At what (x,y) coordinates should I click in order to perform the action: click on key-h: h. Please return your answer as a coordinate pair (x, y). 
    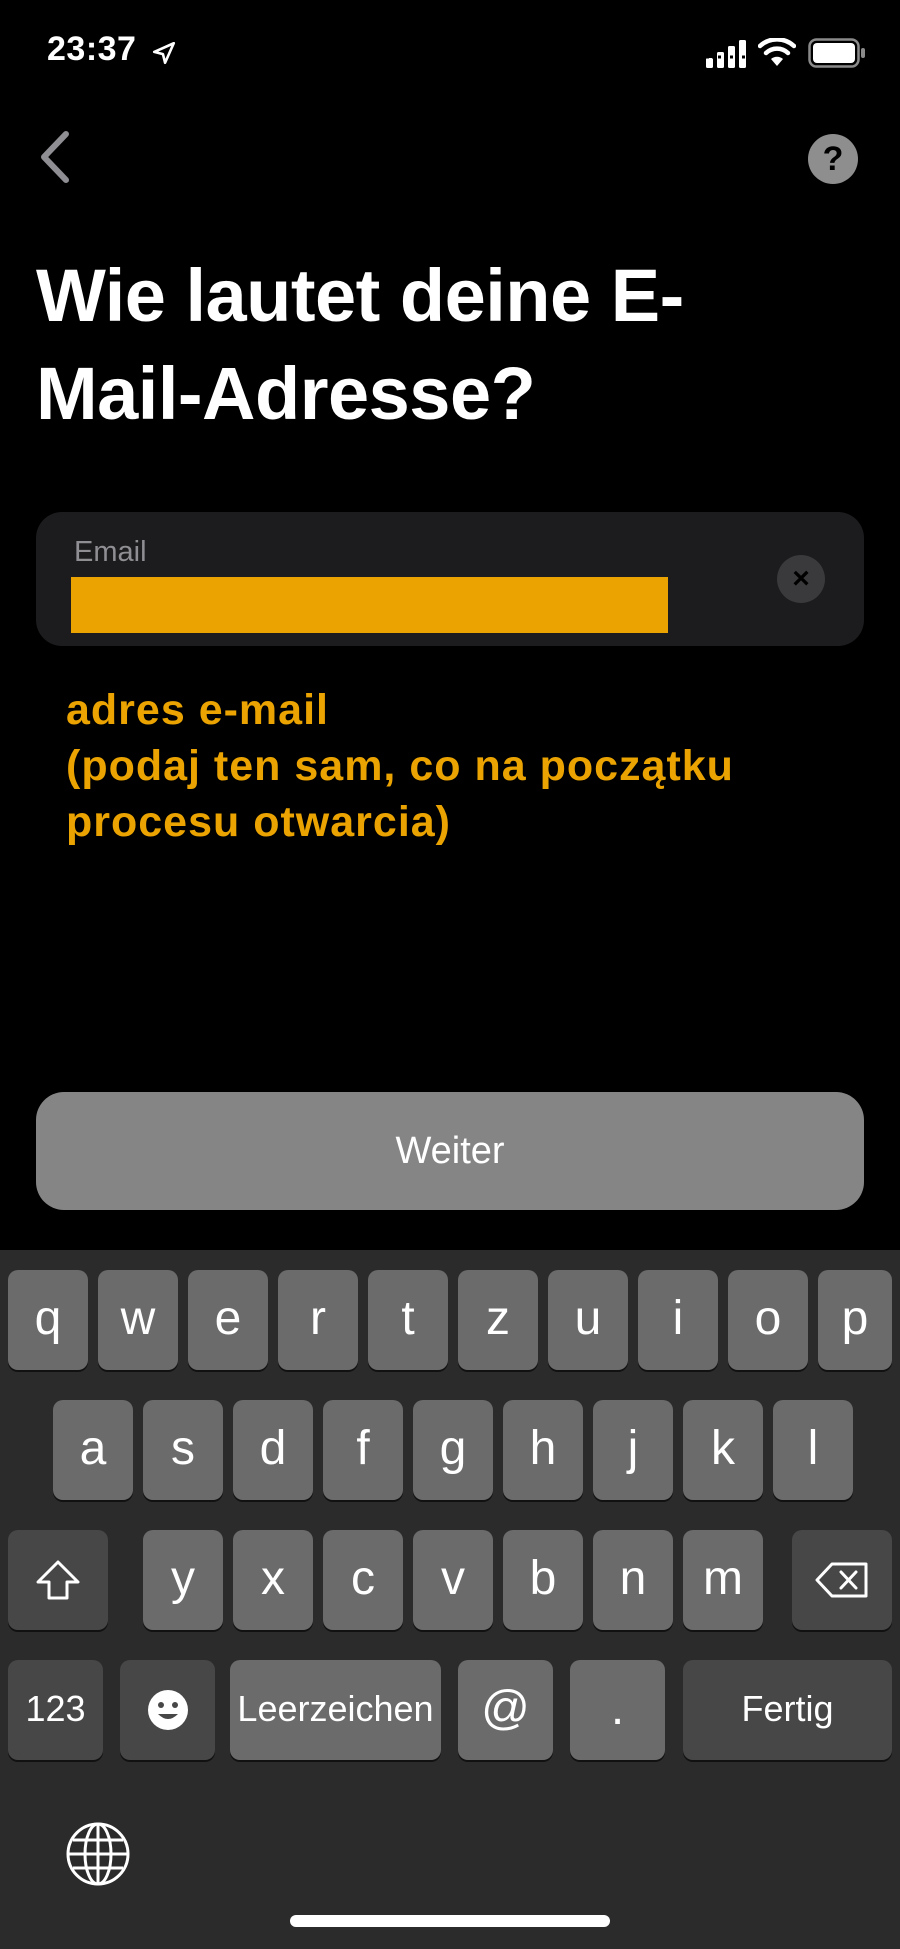
    Looking at the image, I should click on (543, 1450).